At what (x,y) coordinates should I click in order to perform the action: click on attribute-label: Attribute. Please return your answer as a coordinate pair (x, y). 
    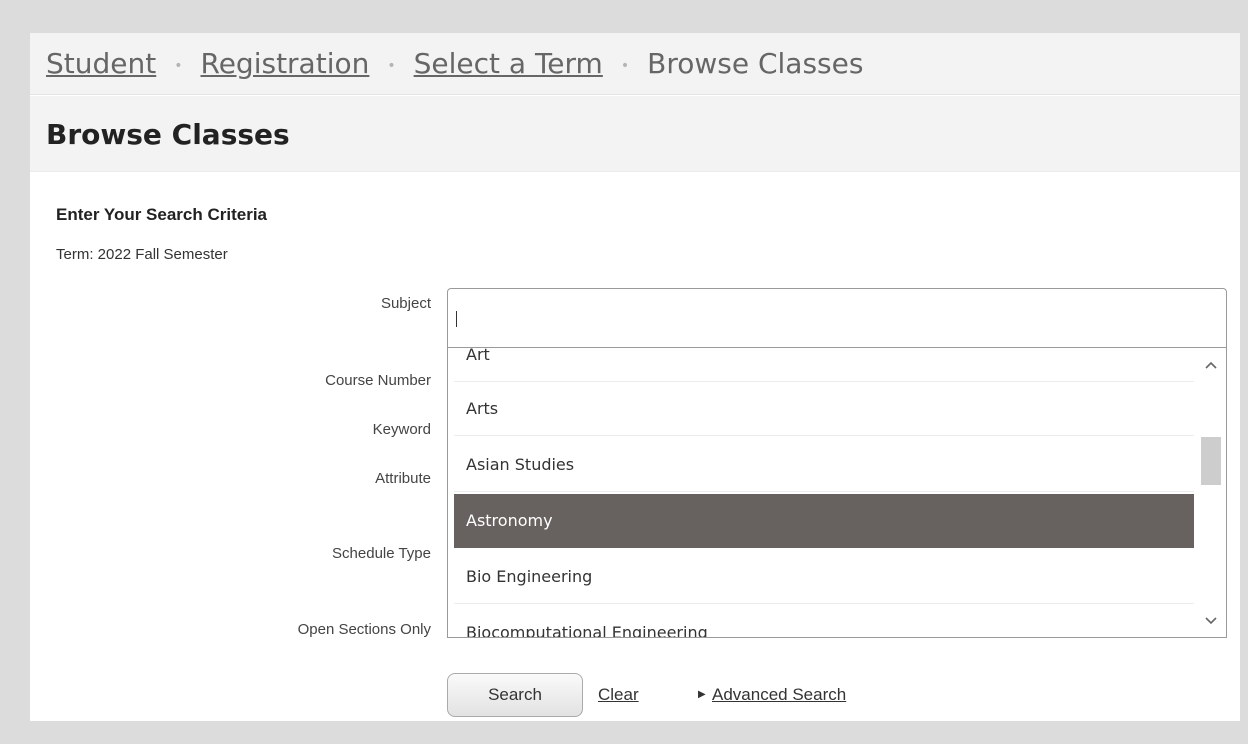
    Looking at the image, I should click on (403, 478).